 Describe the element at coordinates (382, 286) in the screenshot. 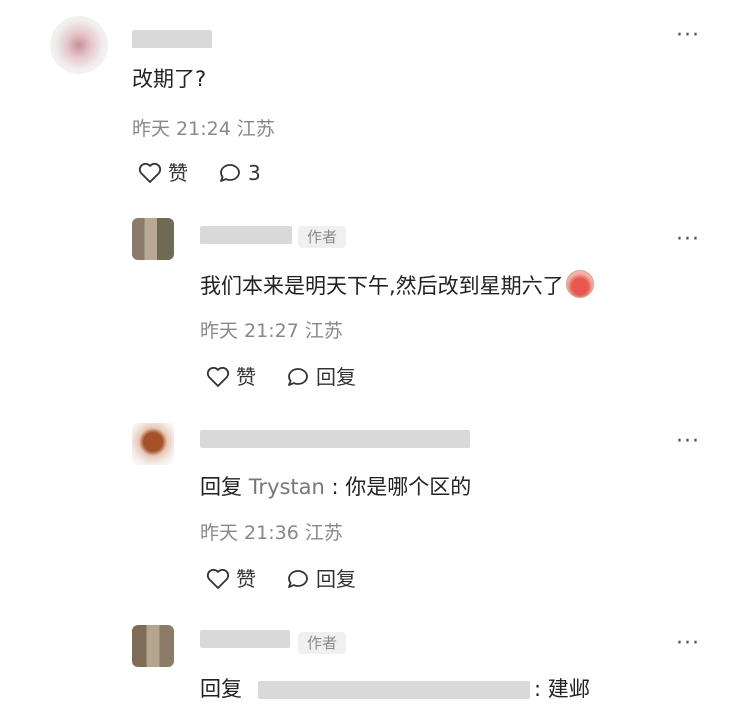

I see `comment-body: 我们本来是明天下午,然后改到星期六了` at that location.